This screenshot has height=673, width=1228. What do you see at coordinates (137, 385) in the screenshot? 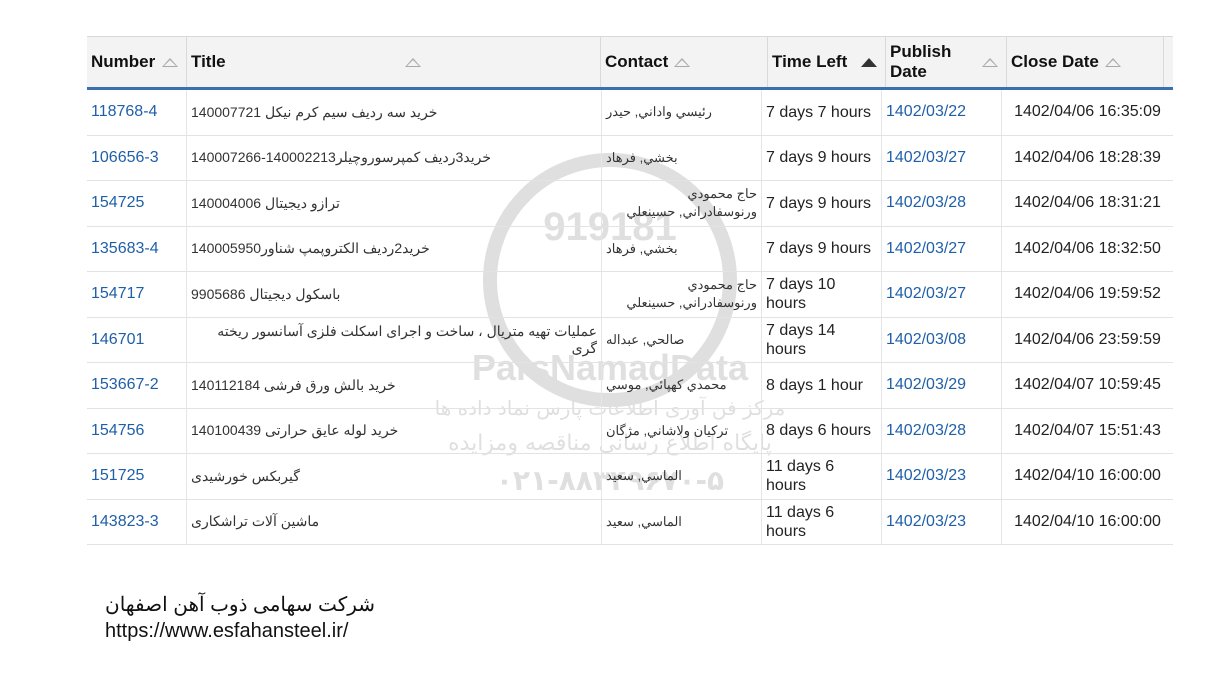
I see `cell-number-link: 153667-2` at bounding box center [137, 385].